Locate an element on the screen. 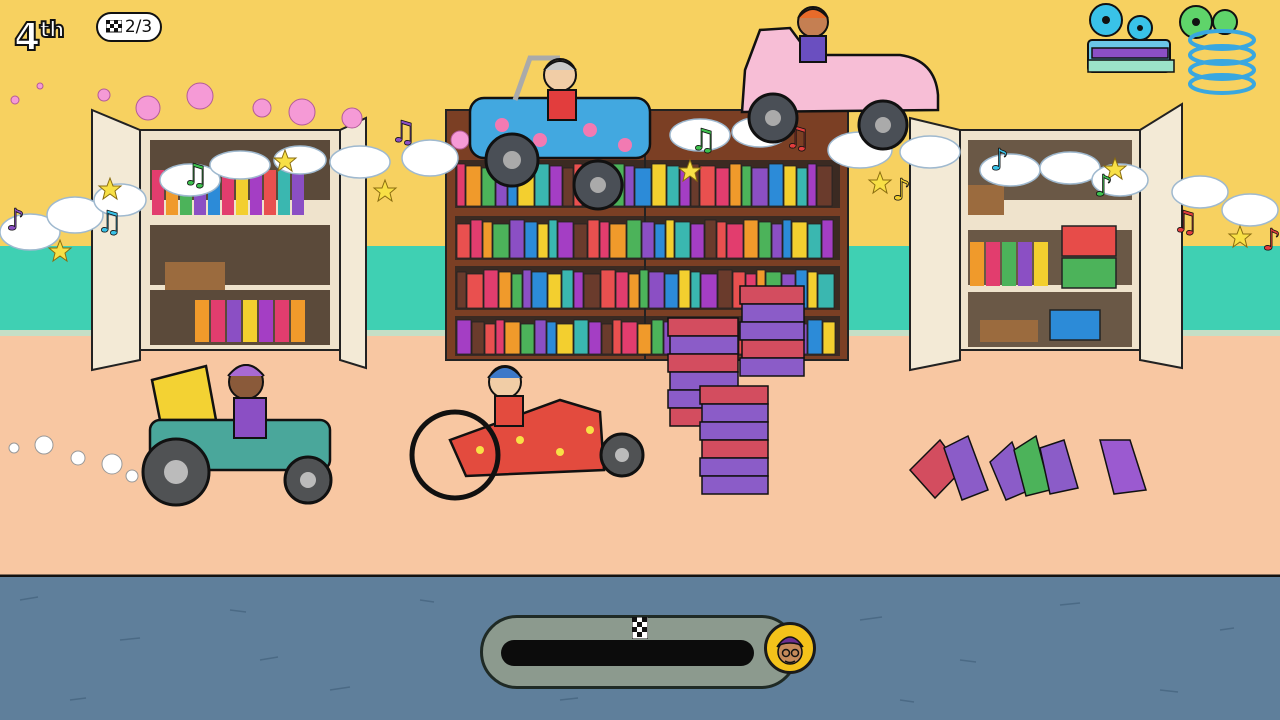 This screenshot has height=720, width=1280. left-cabinet is located at coordinates (229, 240).